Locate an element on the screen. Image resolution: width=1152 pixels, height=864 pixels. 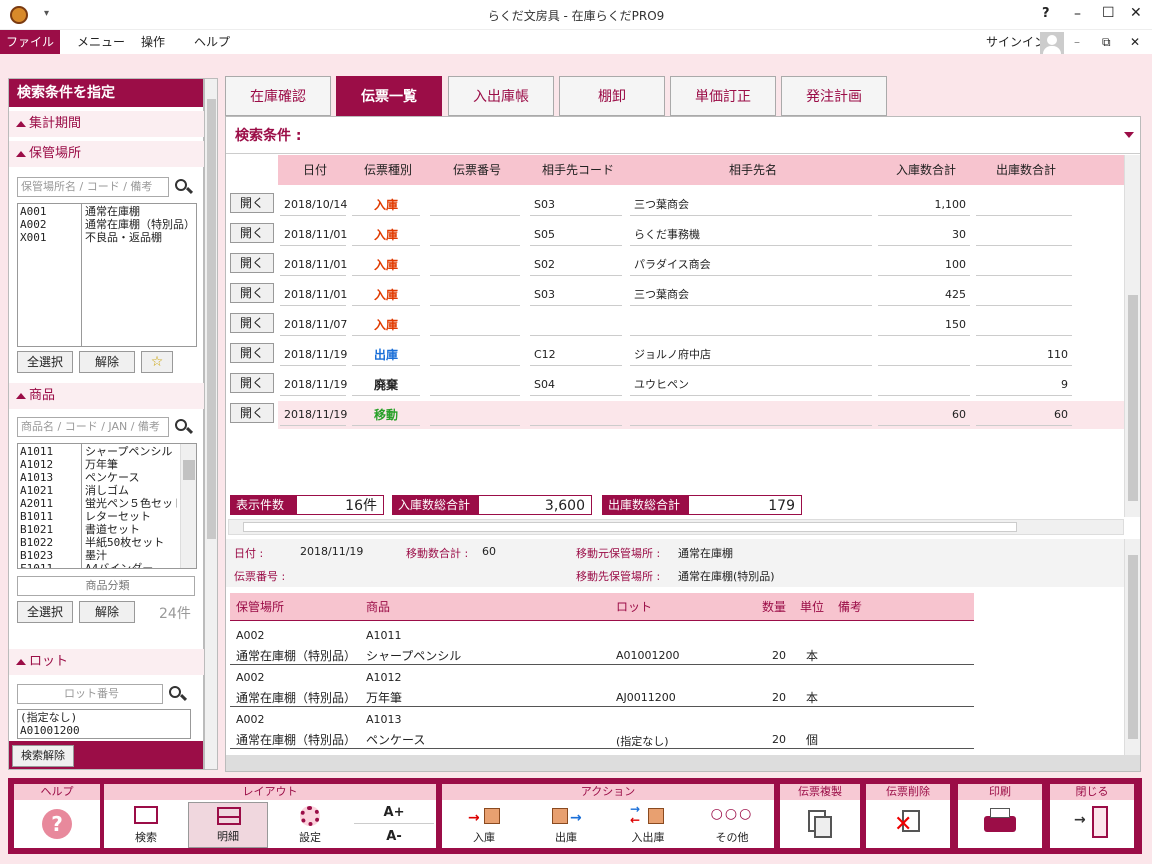
list-item: X001 不良品・返品棚 is located at coordinates (107, 237).